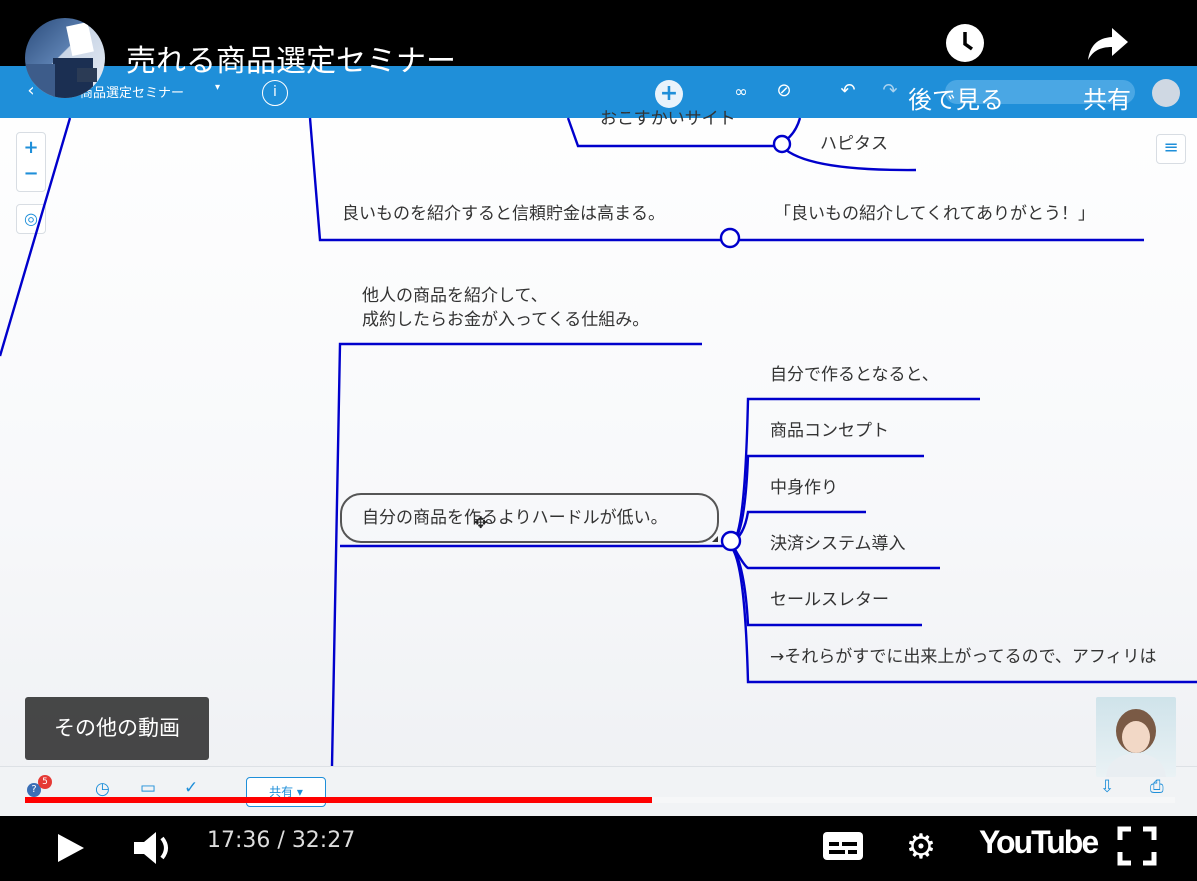 The height and width of the screenshot is (881, 1197). I want to click on resize-corner, so click(715, 539).